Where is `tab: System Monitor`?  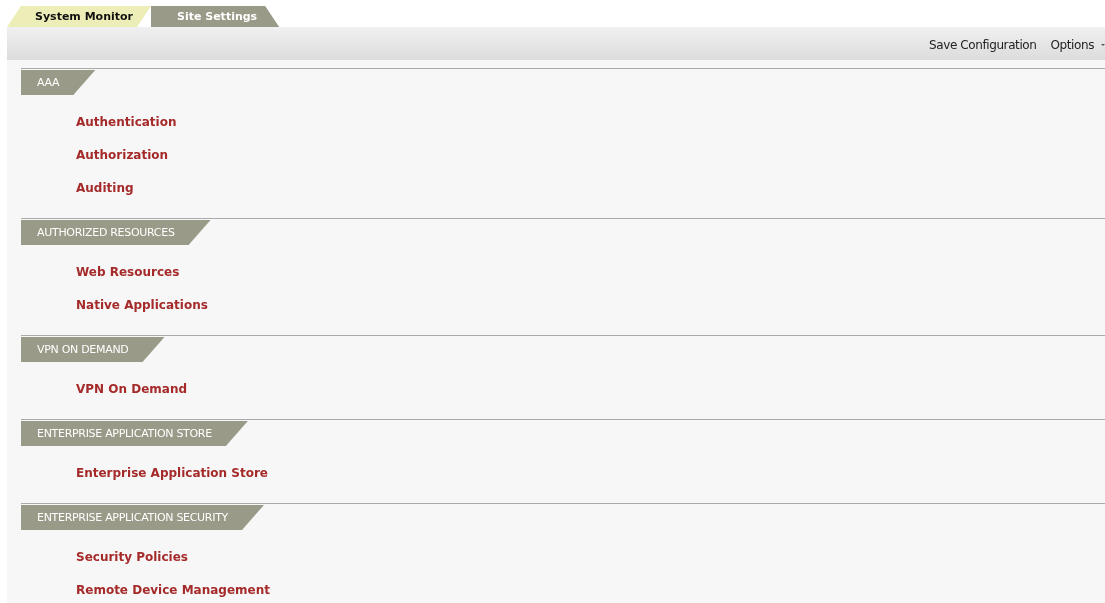
tab: System Monitor is located at coordinates (79, 16).